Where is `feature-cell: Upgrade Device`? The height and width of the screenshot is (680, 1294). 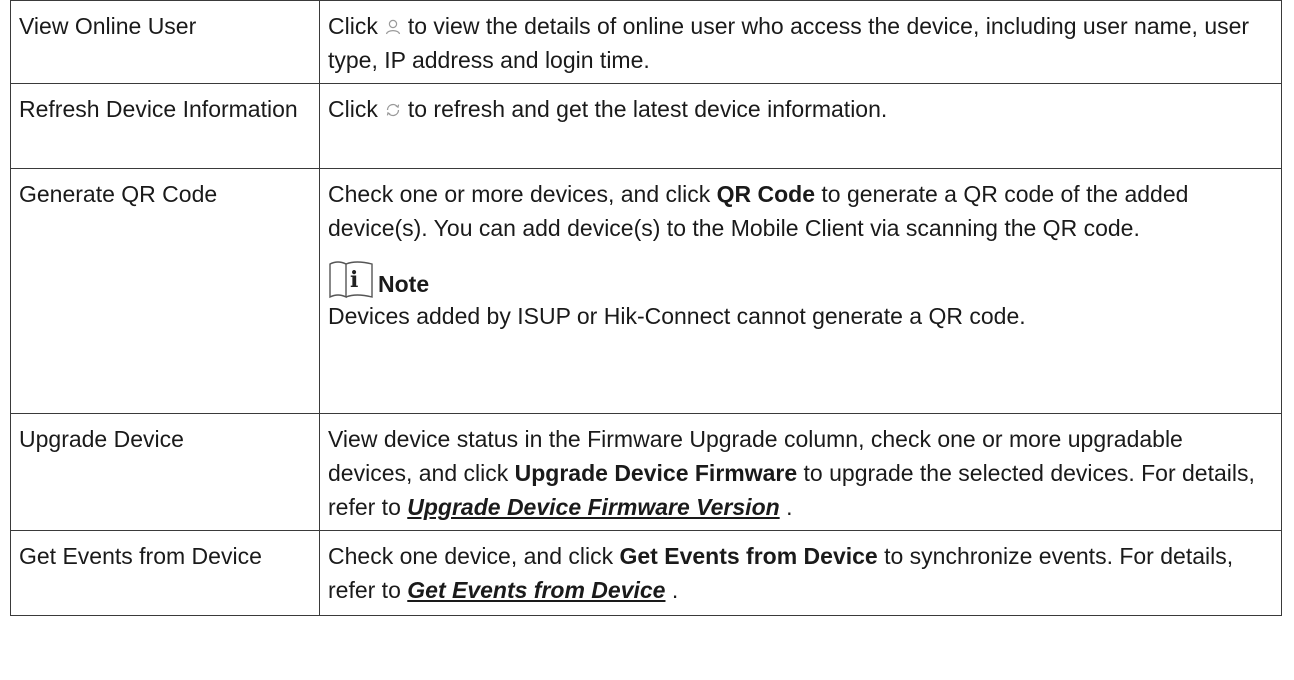
feature-cell: Upgrade Device is located at coordinates (165, 472).